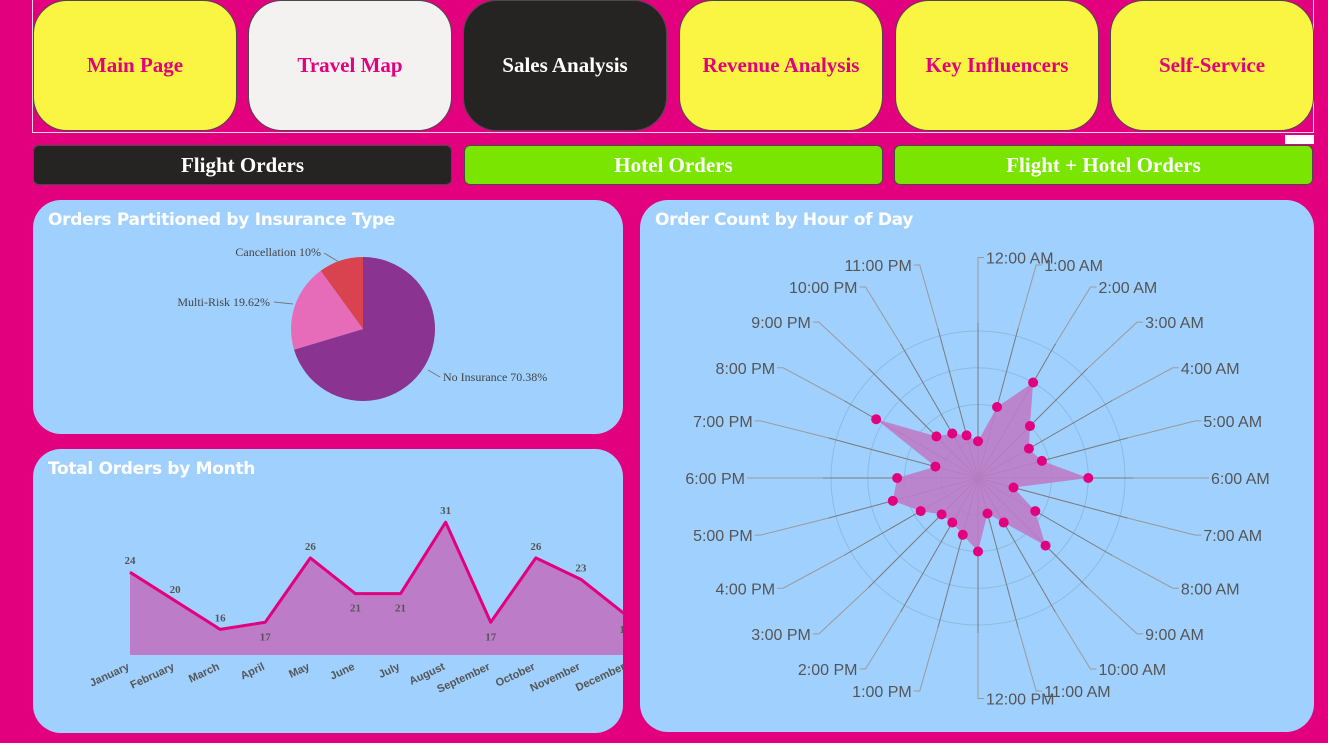 The width and height of the screenshot is (1328, 743). Describe the element at coordinates (978, 441) in the screenshot. I see `radar-point-12-00-am` at that location.